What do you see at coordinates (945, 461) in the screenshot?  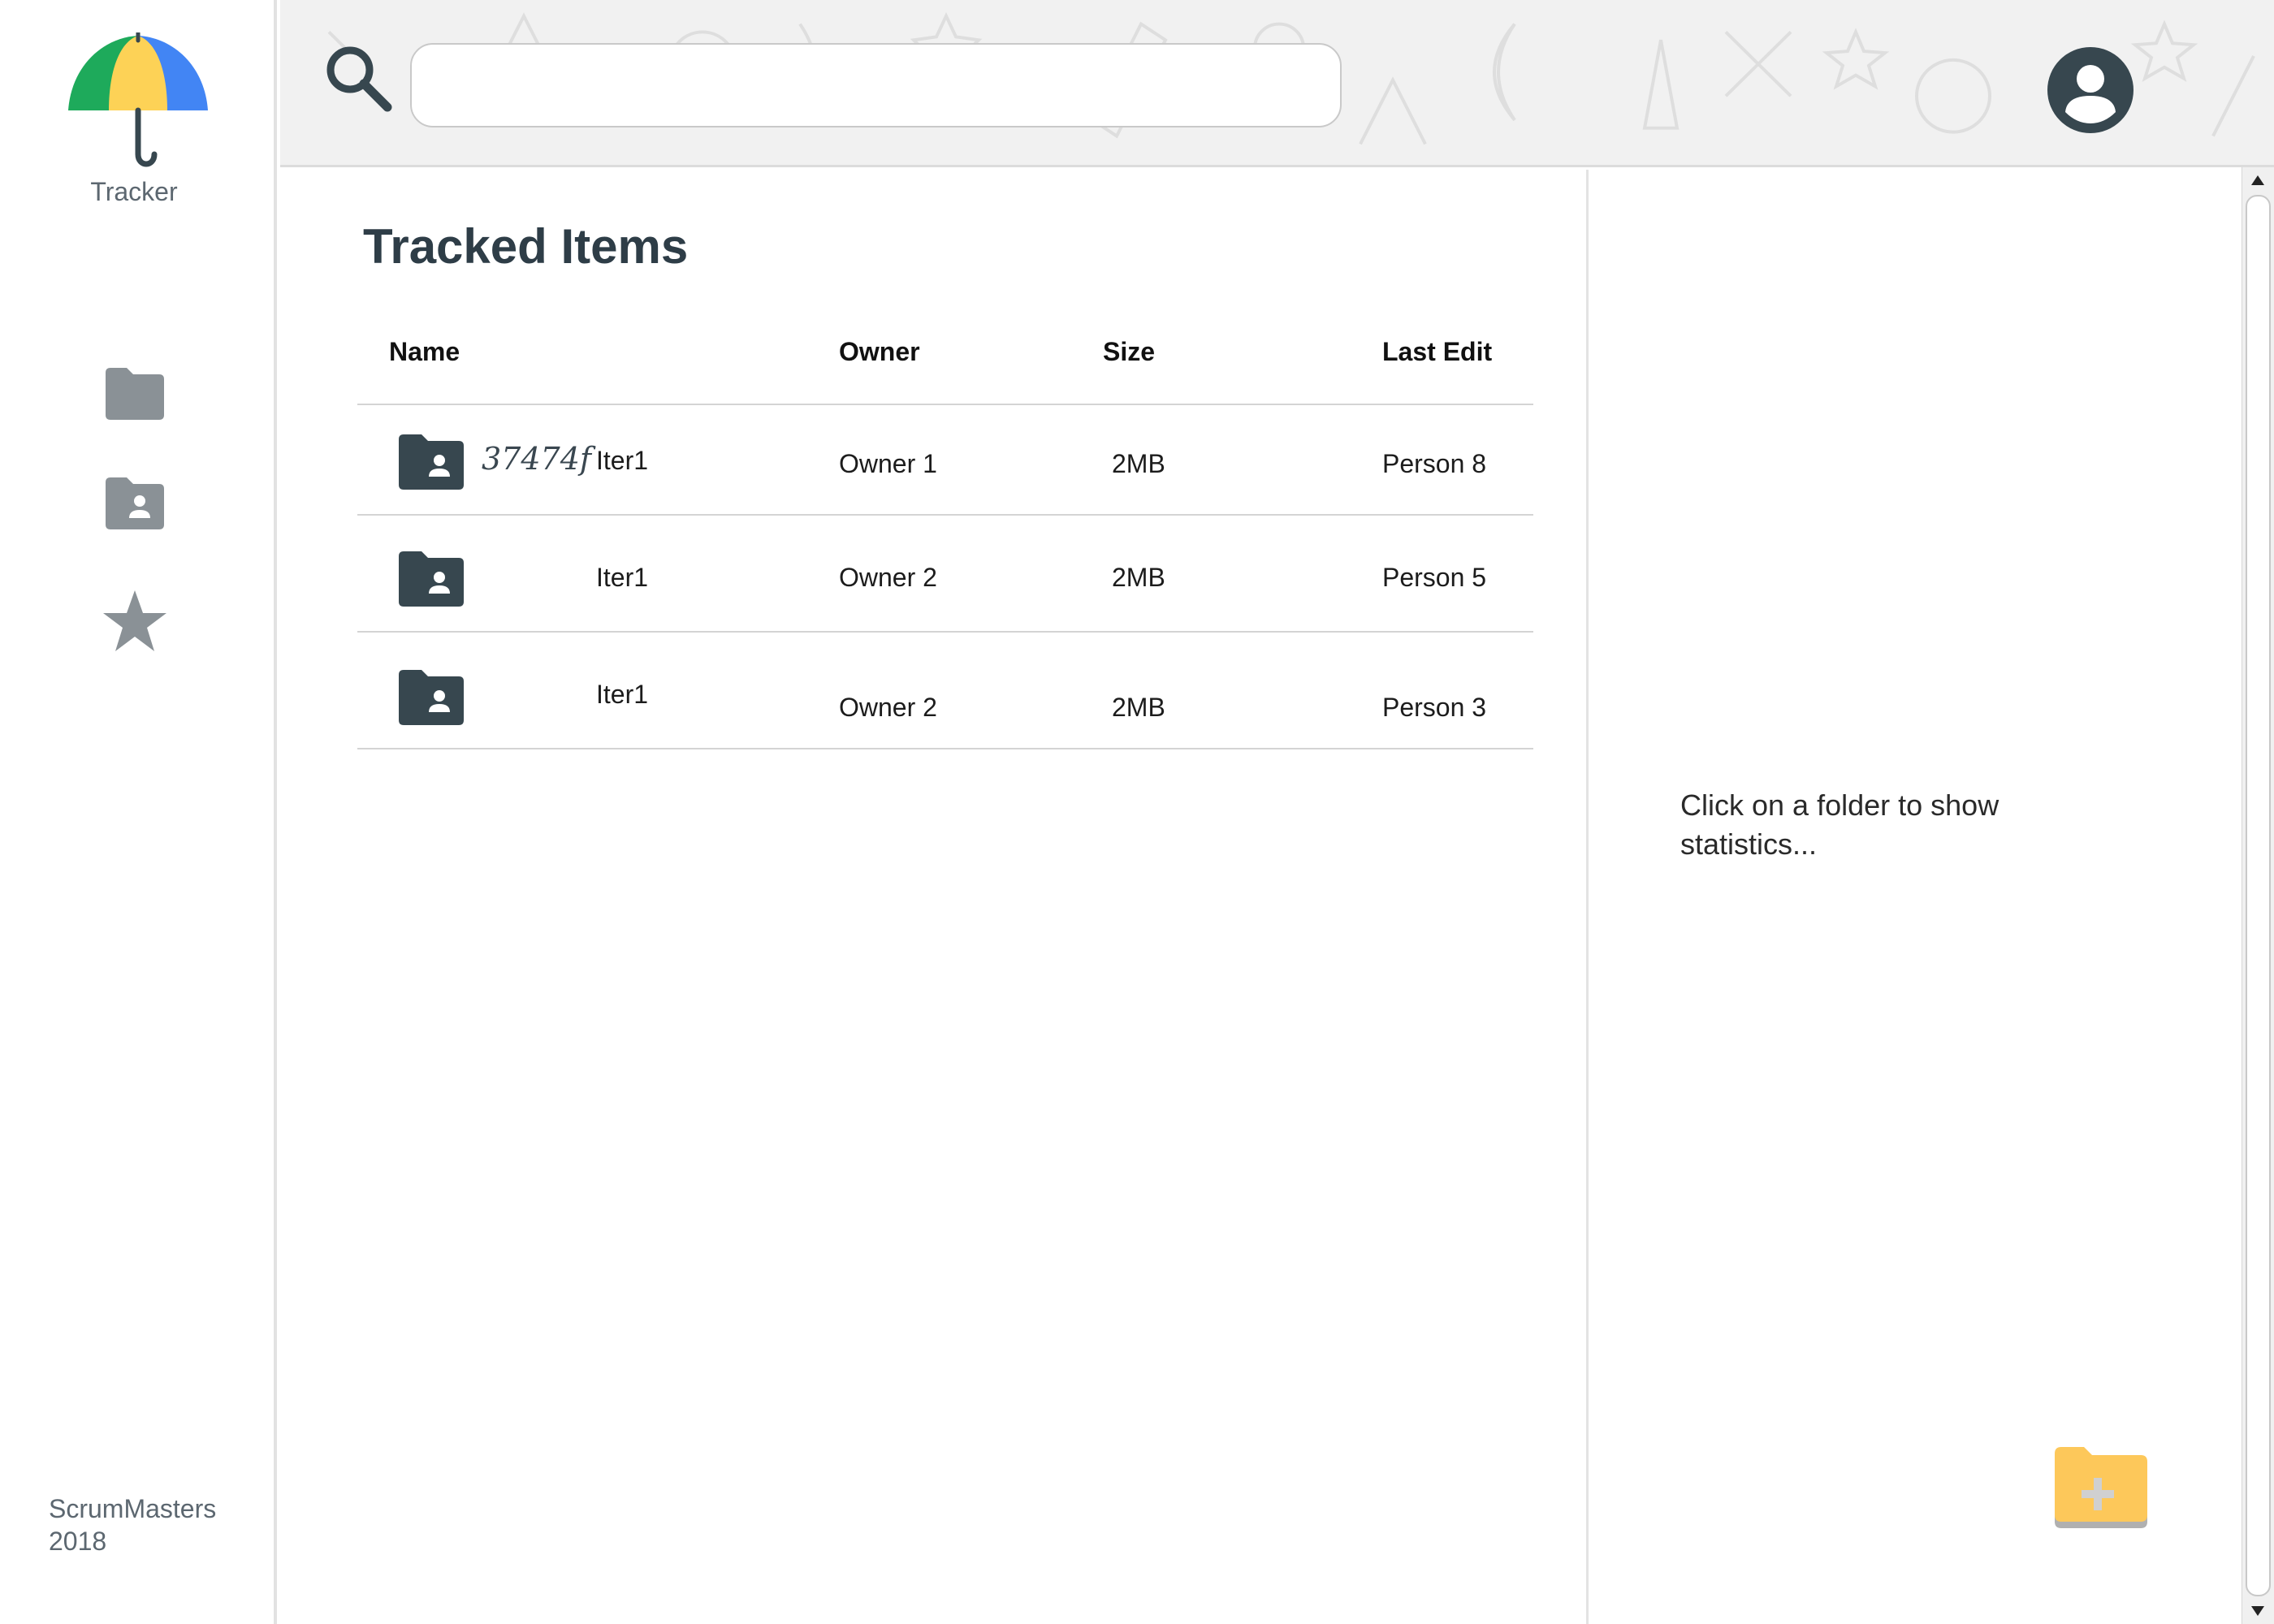 I see `table-row: 37474f Iter1 Owner 1 2MB Person 8` at bounding box center [945, 461].